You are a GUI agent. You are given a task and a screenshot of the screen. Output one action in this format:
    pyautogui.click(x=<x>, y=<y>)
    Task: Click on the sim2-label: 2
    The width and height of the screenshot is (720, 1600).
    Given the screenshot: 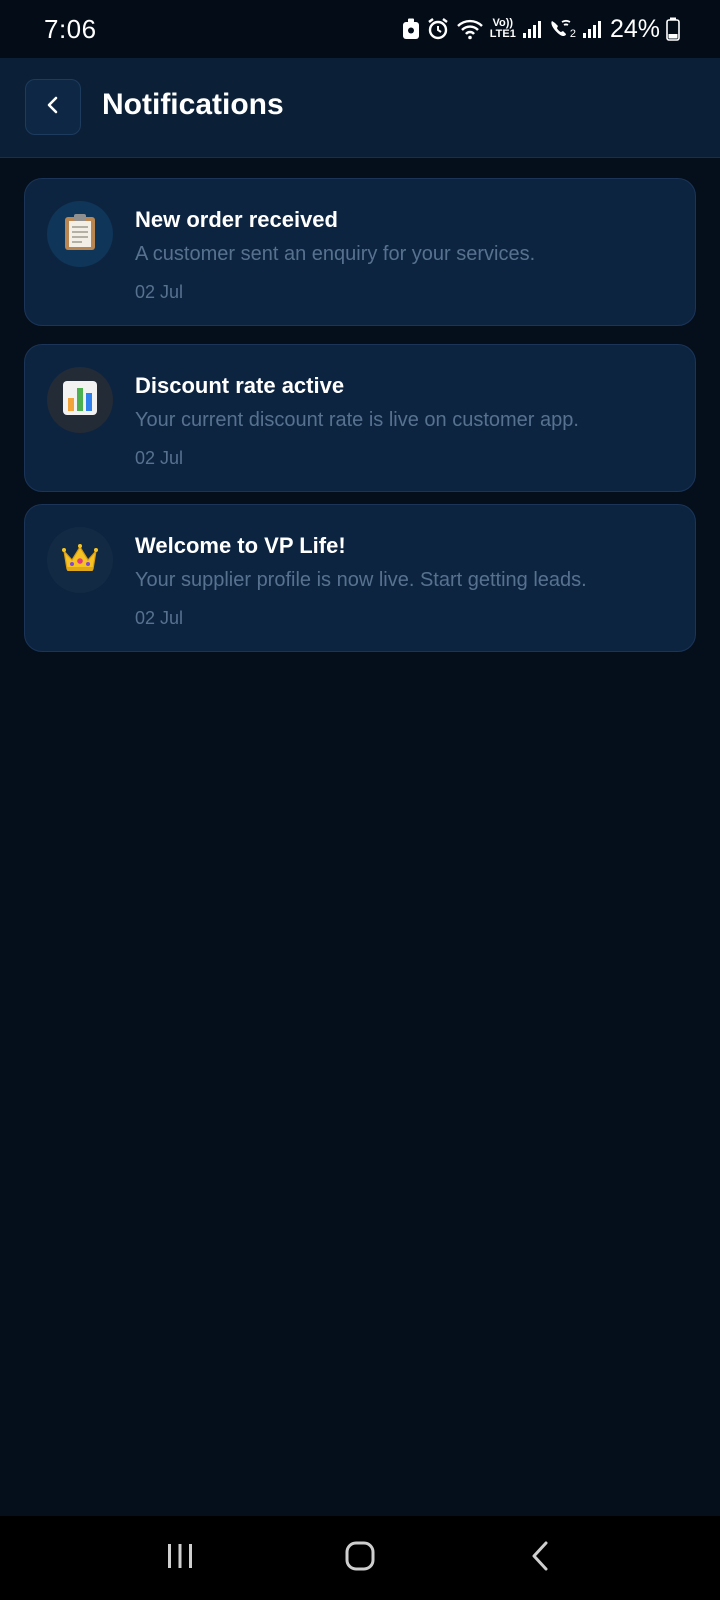 What is the action you would take?
    pyautogui.click(x=572, y=34)
    